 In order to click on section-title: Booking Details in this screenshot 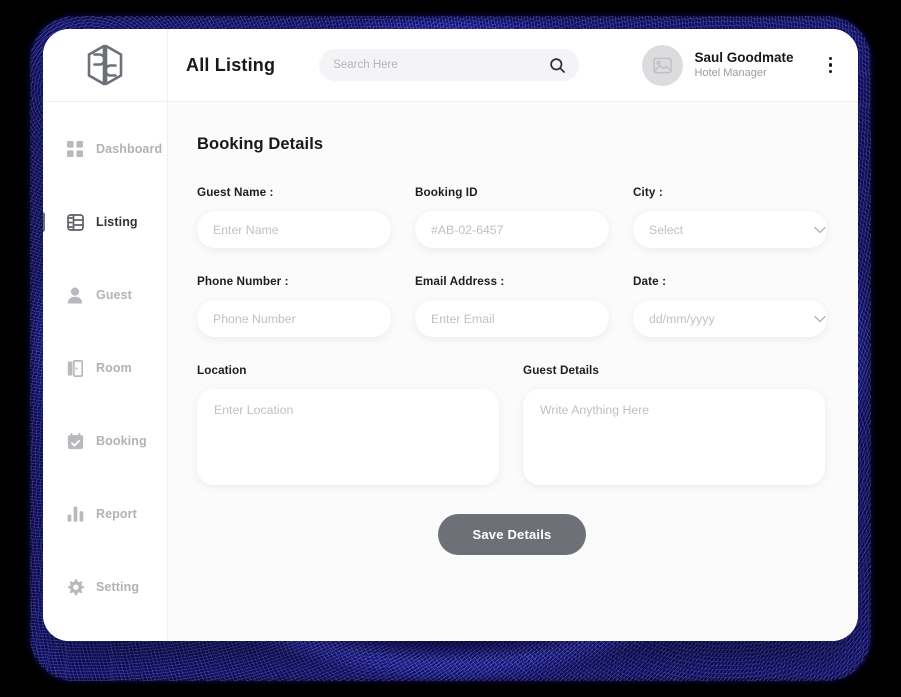, I will do `click(260, 144)`.